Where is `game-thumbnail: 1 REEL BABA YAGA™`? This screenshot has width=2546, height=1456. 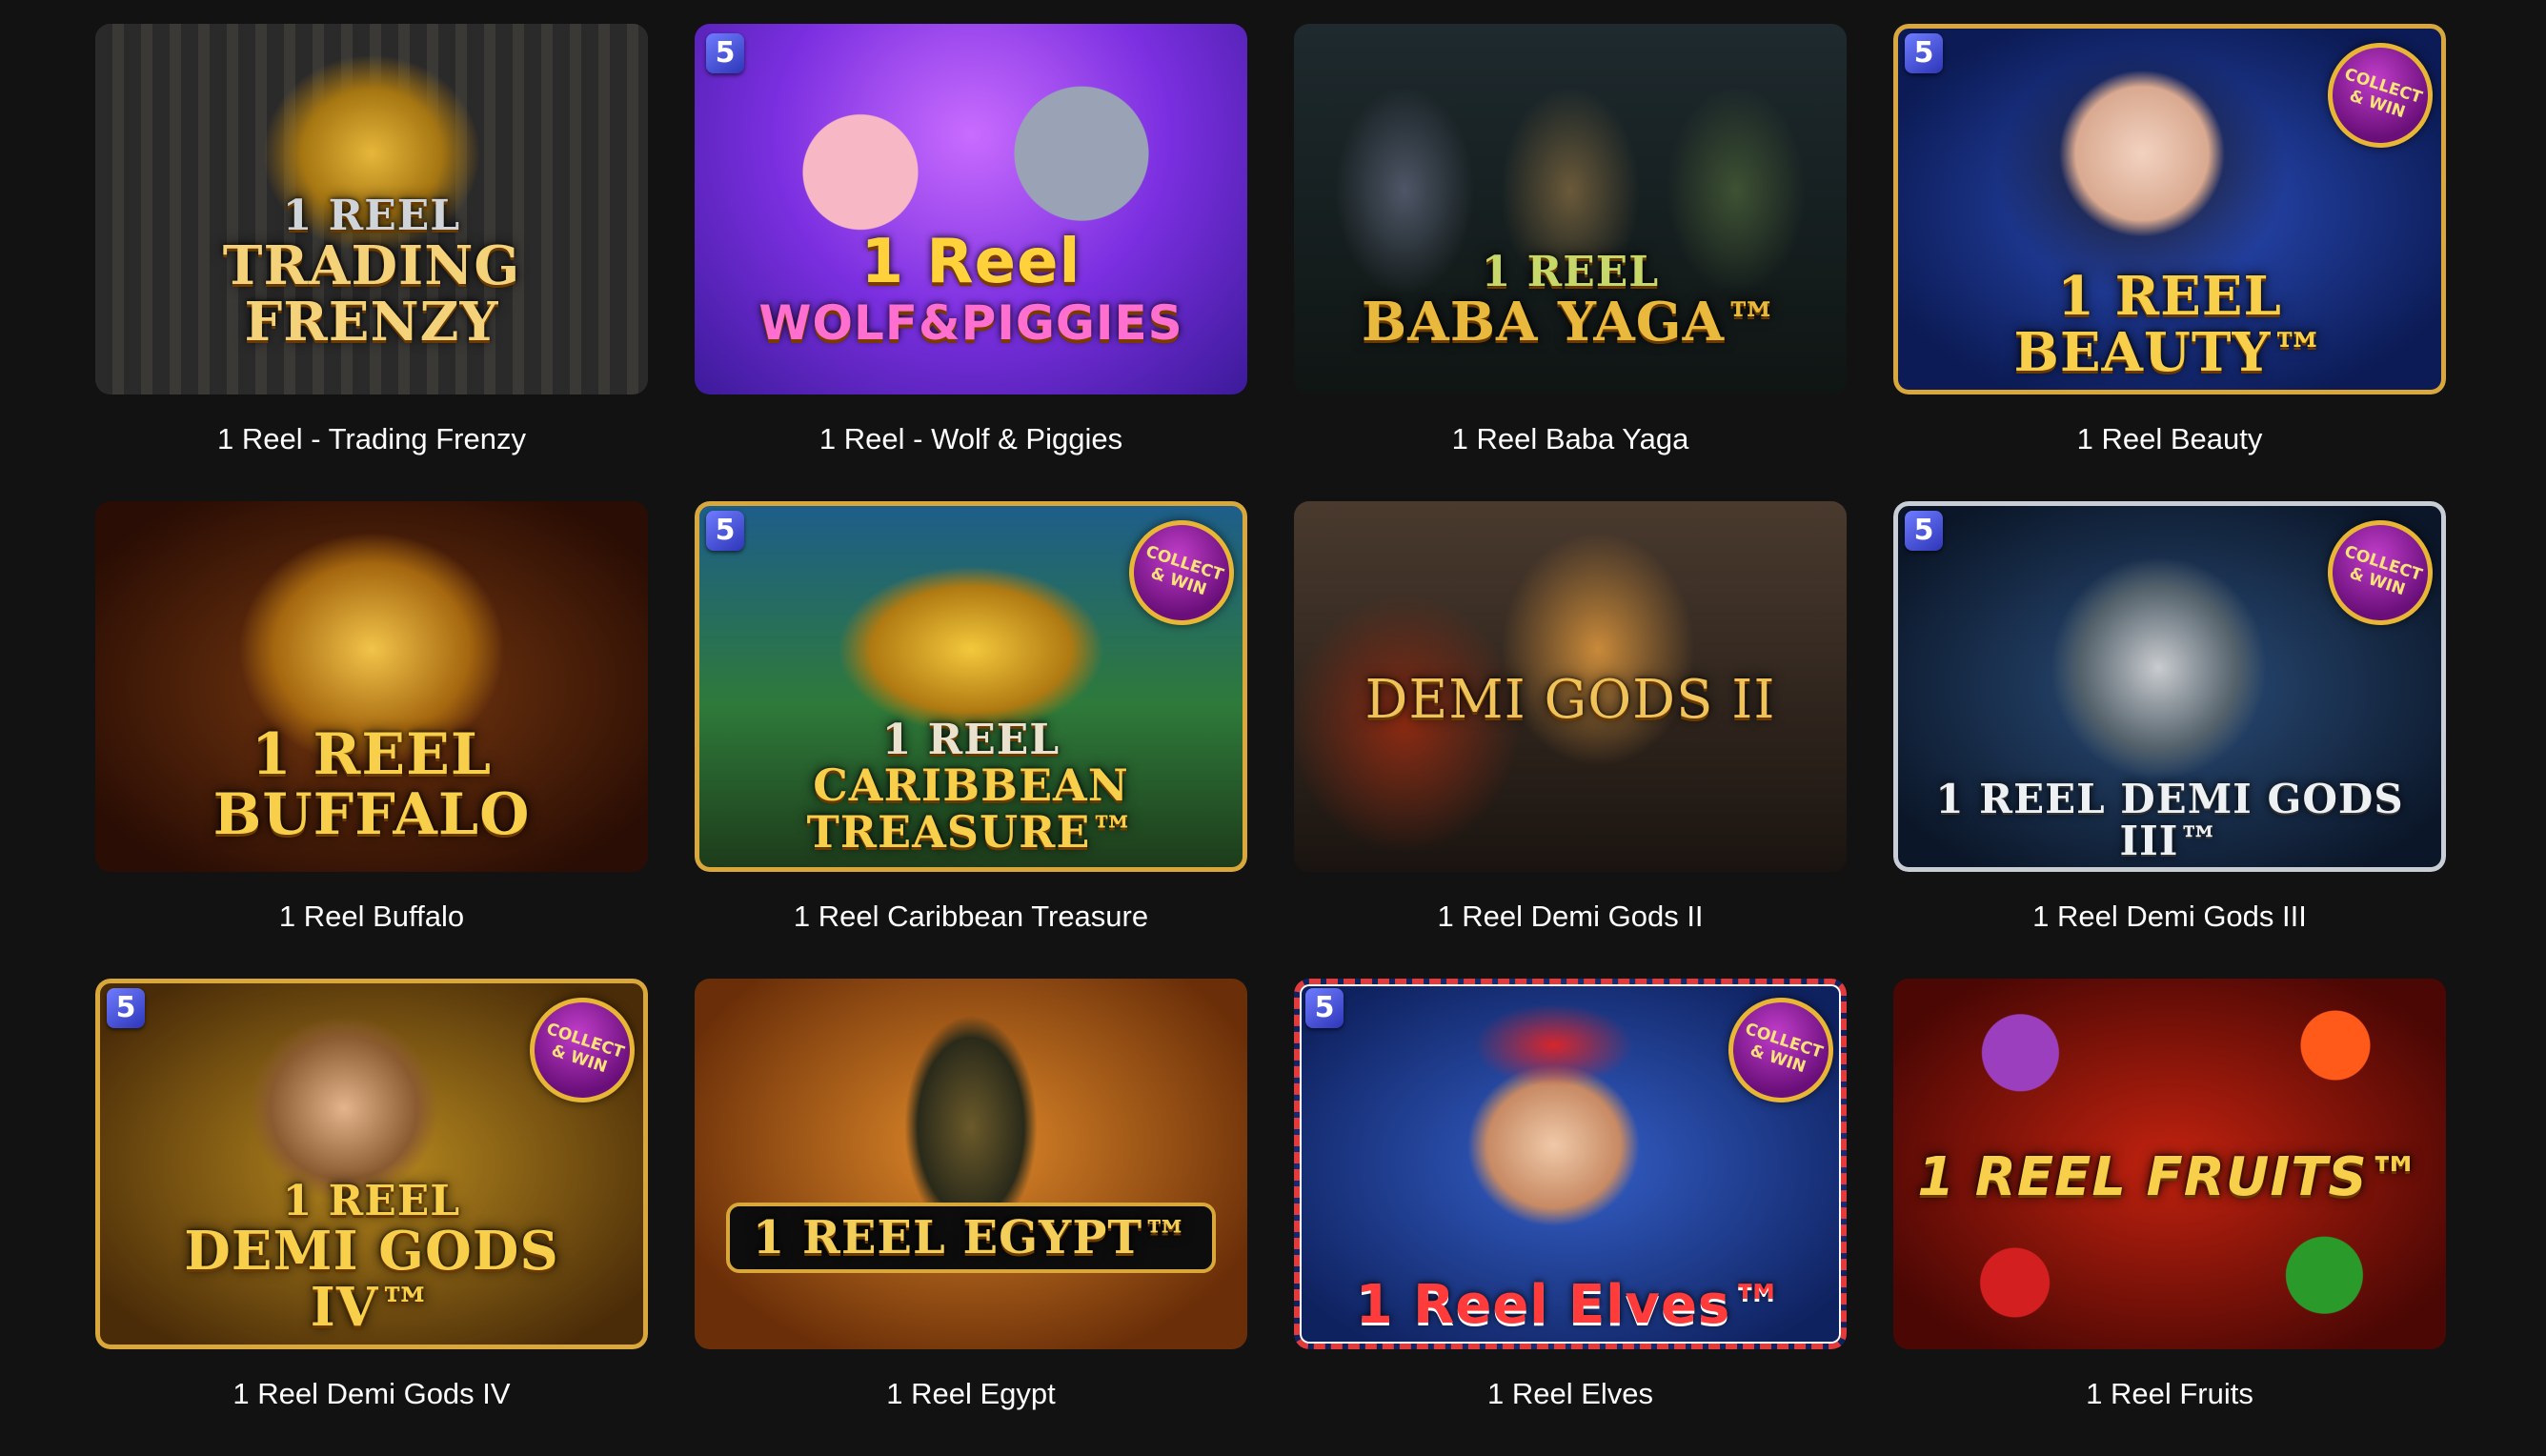 game-thumbnail: 1 REEL BABA YAGA™ is located at coordinates (1570, 209).